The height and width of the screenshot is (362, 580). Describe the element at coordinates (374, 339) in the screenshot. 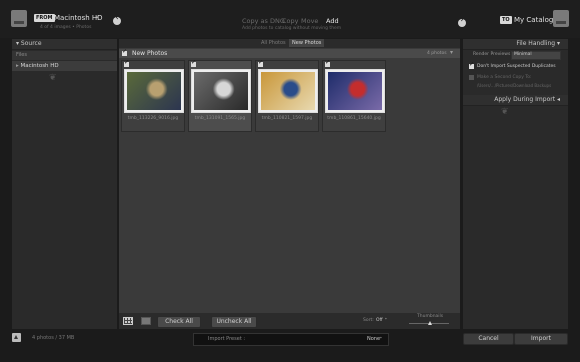

I see `import-preset-value: None` at that location.